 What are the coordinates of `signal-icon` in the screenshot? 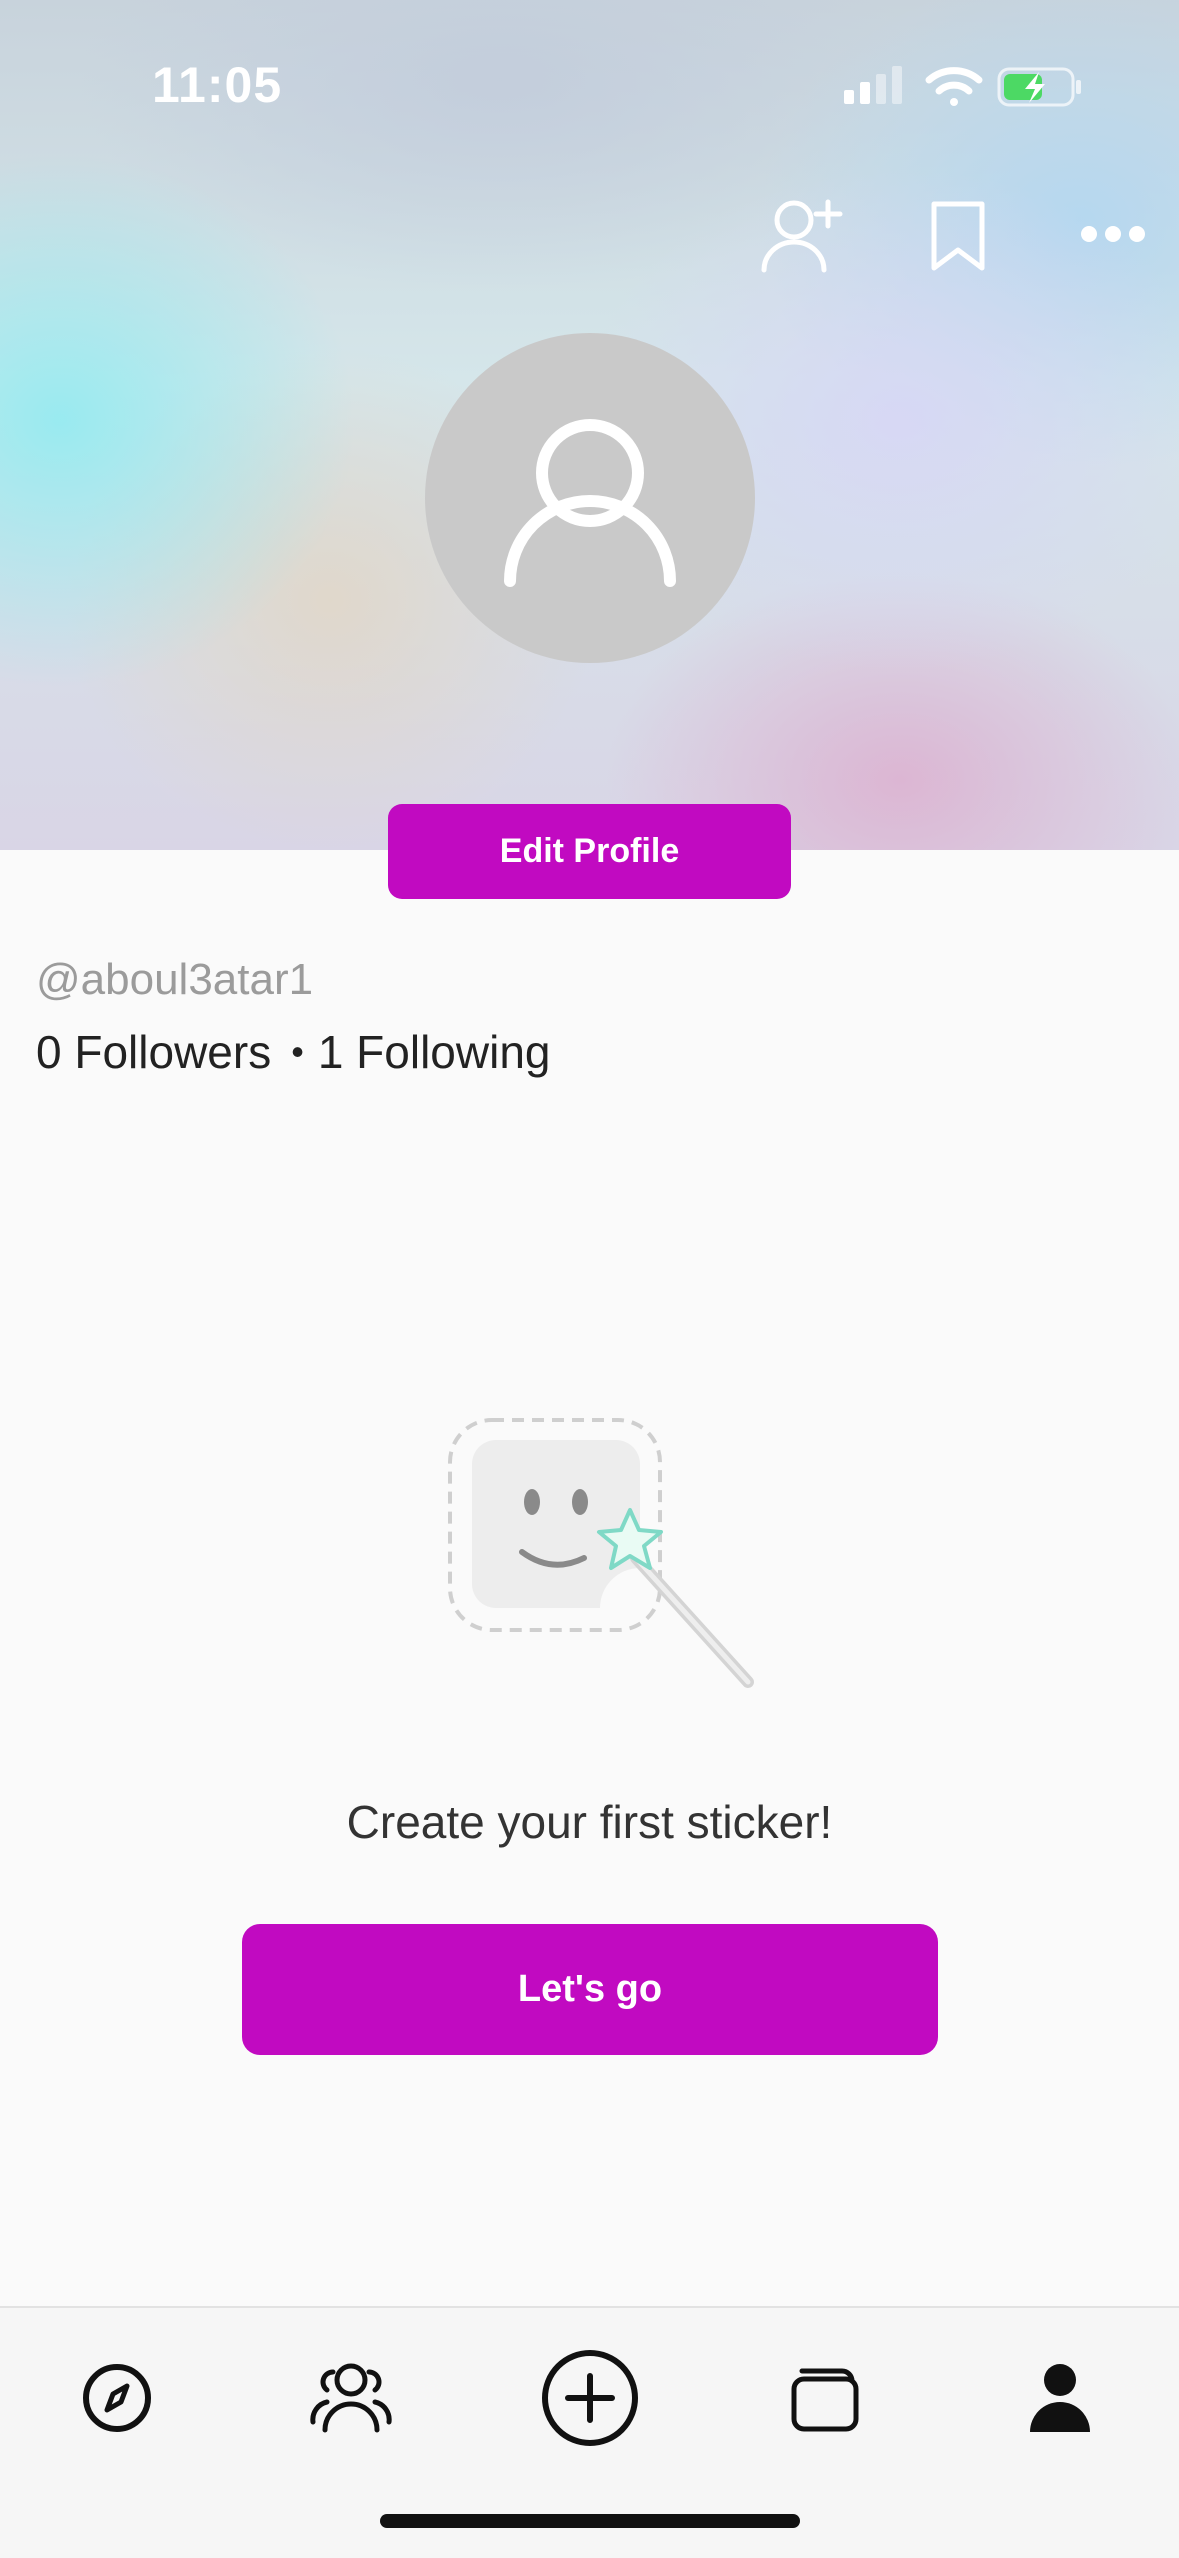 It's located at (873, 85).